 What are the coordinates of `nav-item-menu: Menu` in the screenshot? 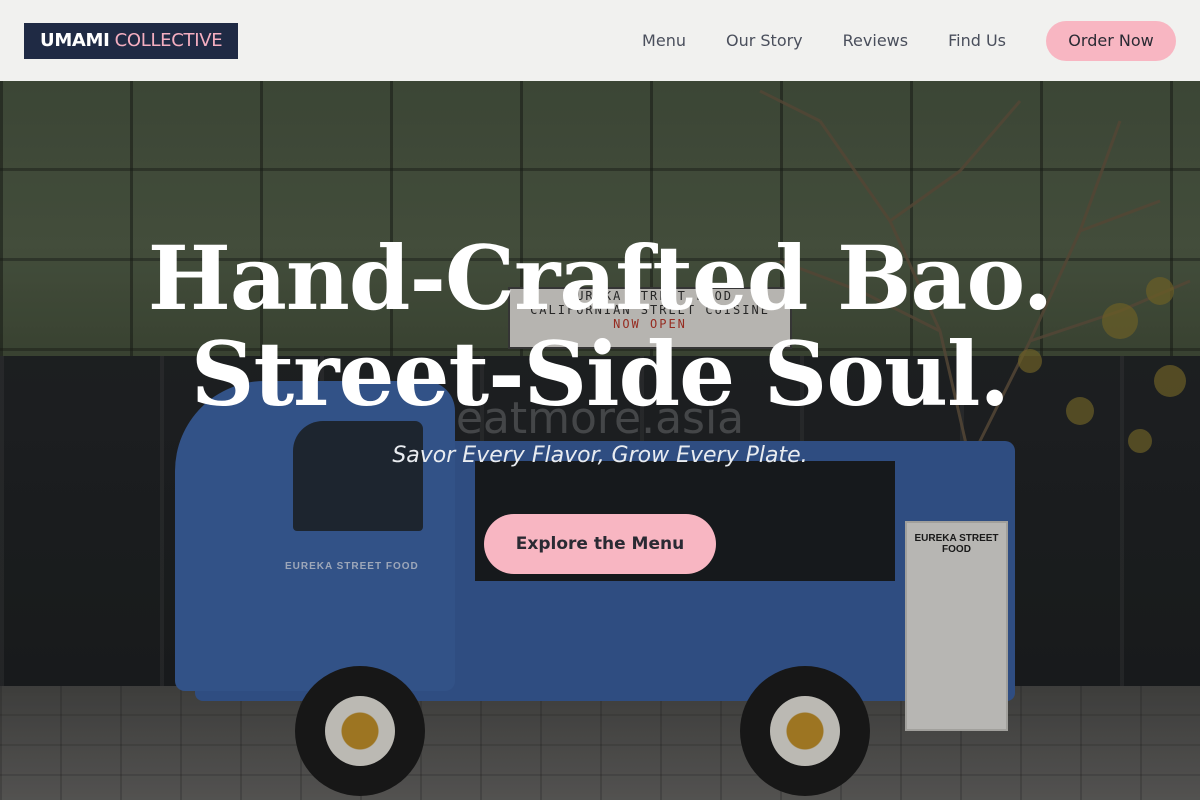 It's located at (664, 40).